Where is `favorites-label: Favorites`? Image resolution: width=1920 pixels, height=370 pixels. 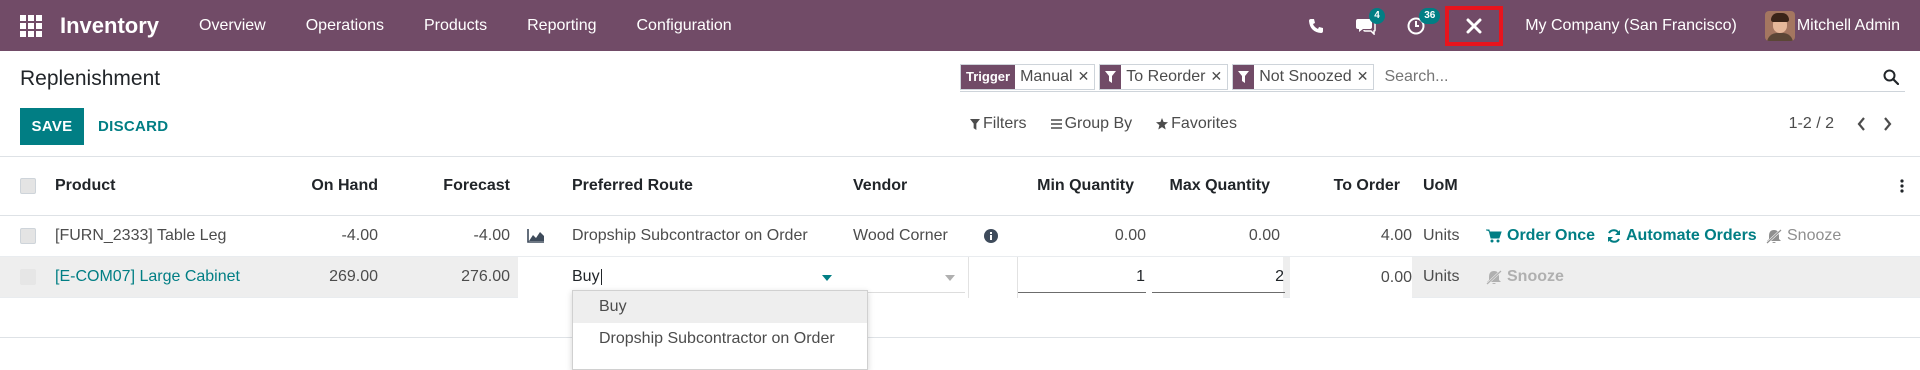
favorites-label: Favorites is located at coordinates (1204, 123).